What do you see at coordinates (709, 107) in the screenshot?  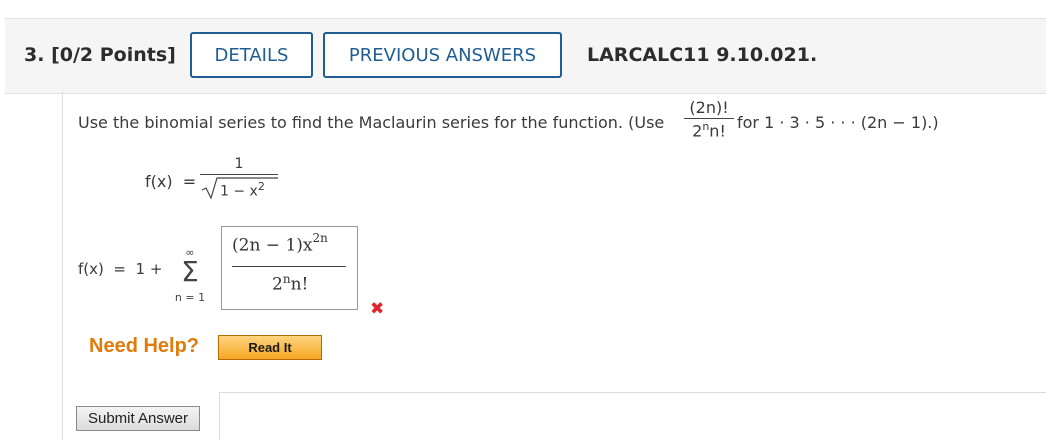 I see `hint-numerator: (2n)!` at bounding box center [709, 107].